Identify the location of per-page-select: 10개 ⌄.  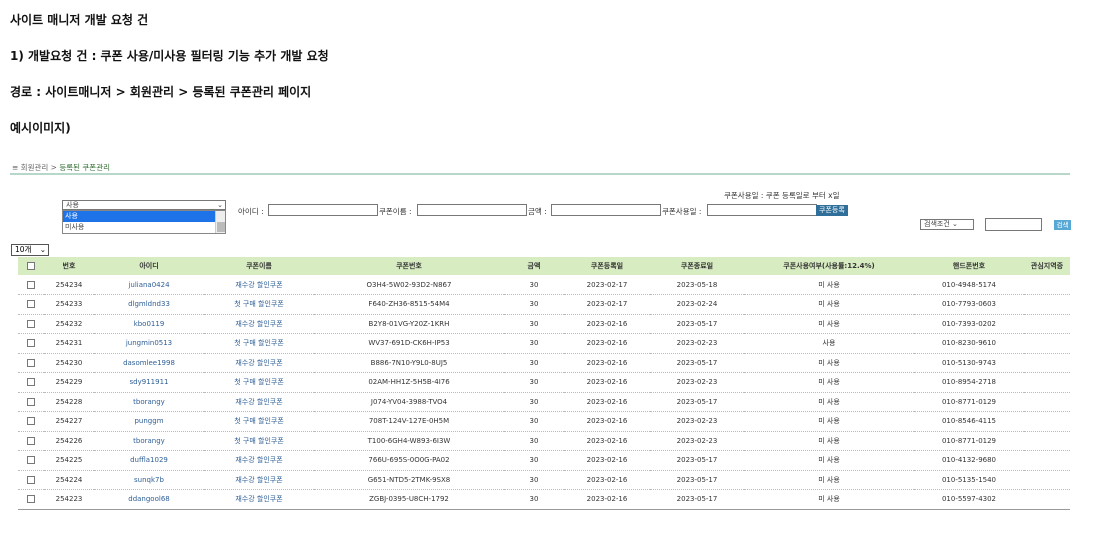
(30, 250).